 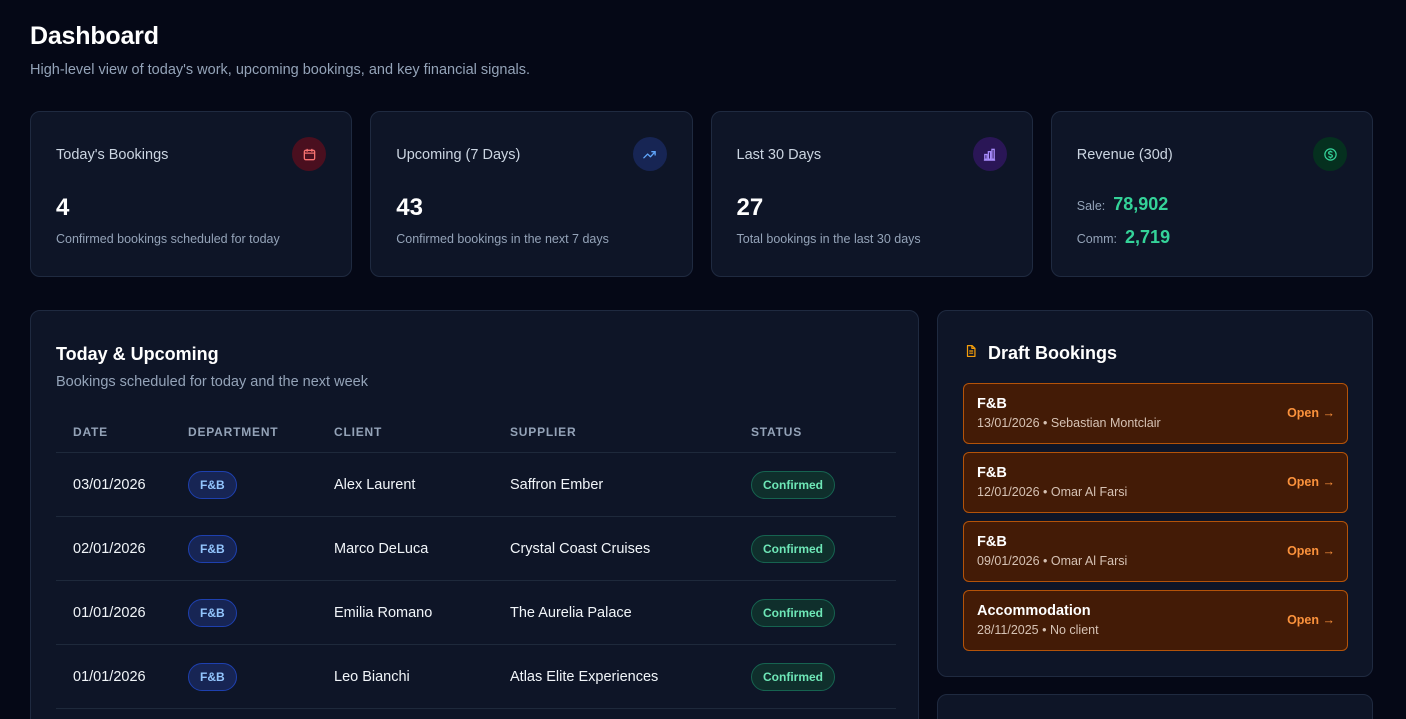 What do you see at coordinates (779, 155) in the screenshot?
I see `stat-title: Last 30 Days` at bounding box center [779, 155].